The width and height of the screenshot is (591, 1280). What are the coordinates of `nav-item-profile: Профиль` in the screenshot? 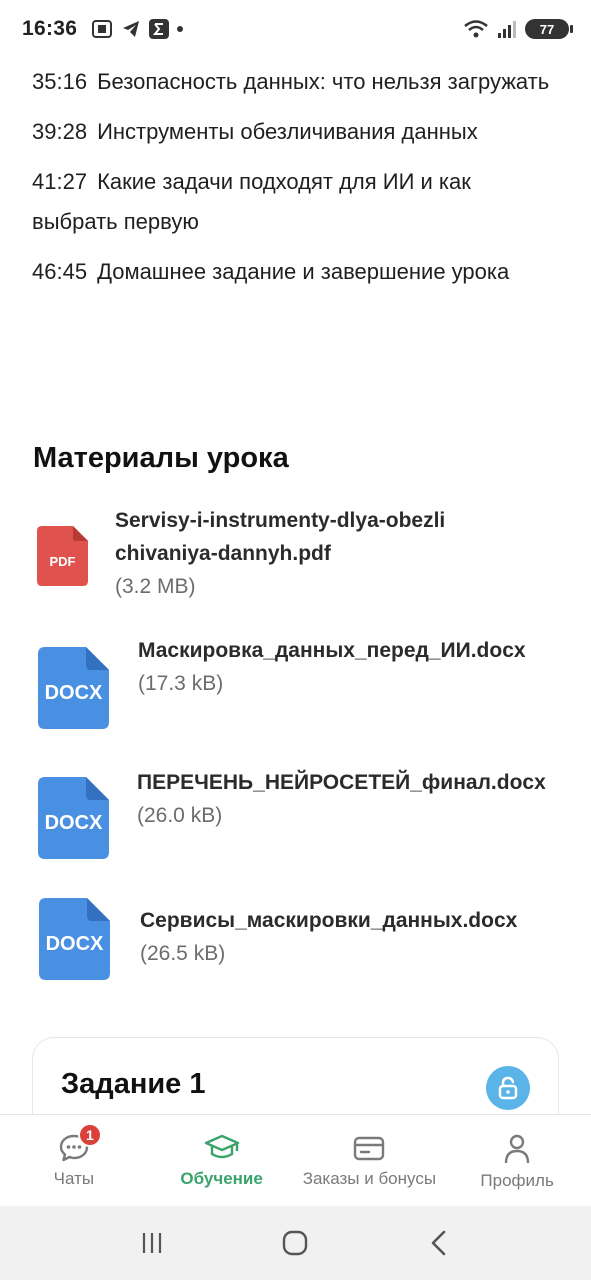 It's located at (517, 1160).